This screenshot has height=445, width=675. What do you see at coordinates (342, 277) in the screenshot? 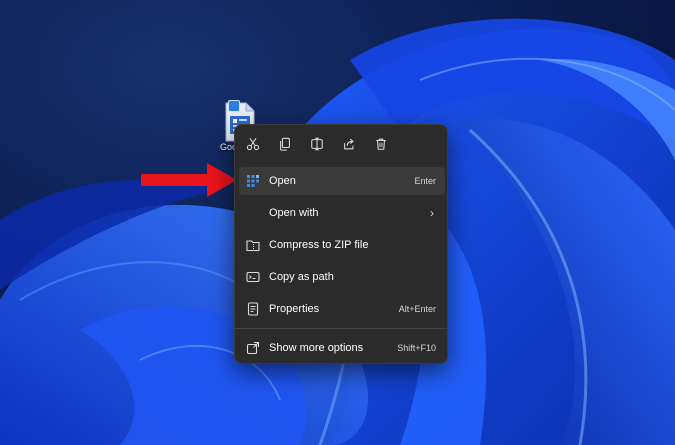
I see `menu-item-copy-as-path: Copy as path` at bounding box center [342, 277].